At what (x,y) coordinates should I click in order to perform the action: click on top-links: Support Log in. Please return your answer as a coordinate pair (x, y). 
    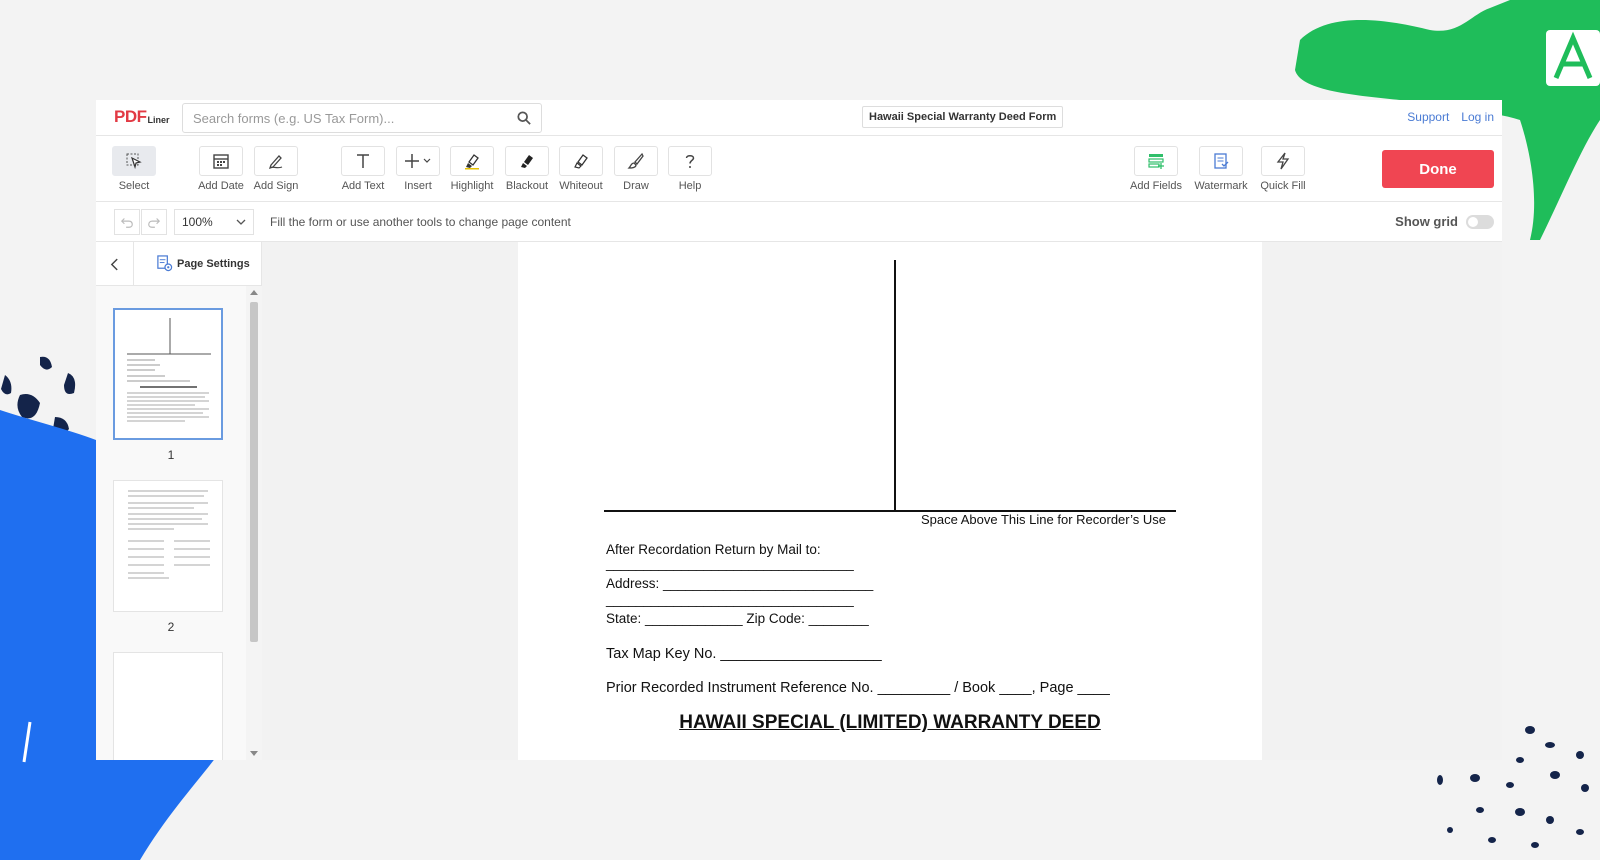
    Looking at the image, I should click on (1450, 117).